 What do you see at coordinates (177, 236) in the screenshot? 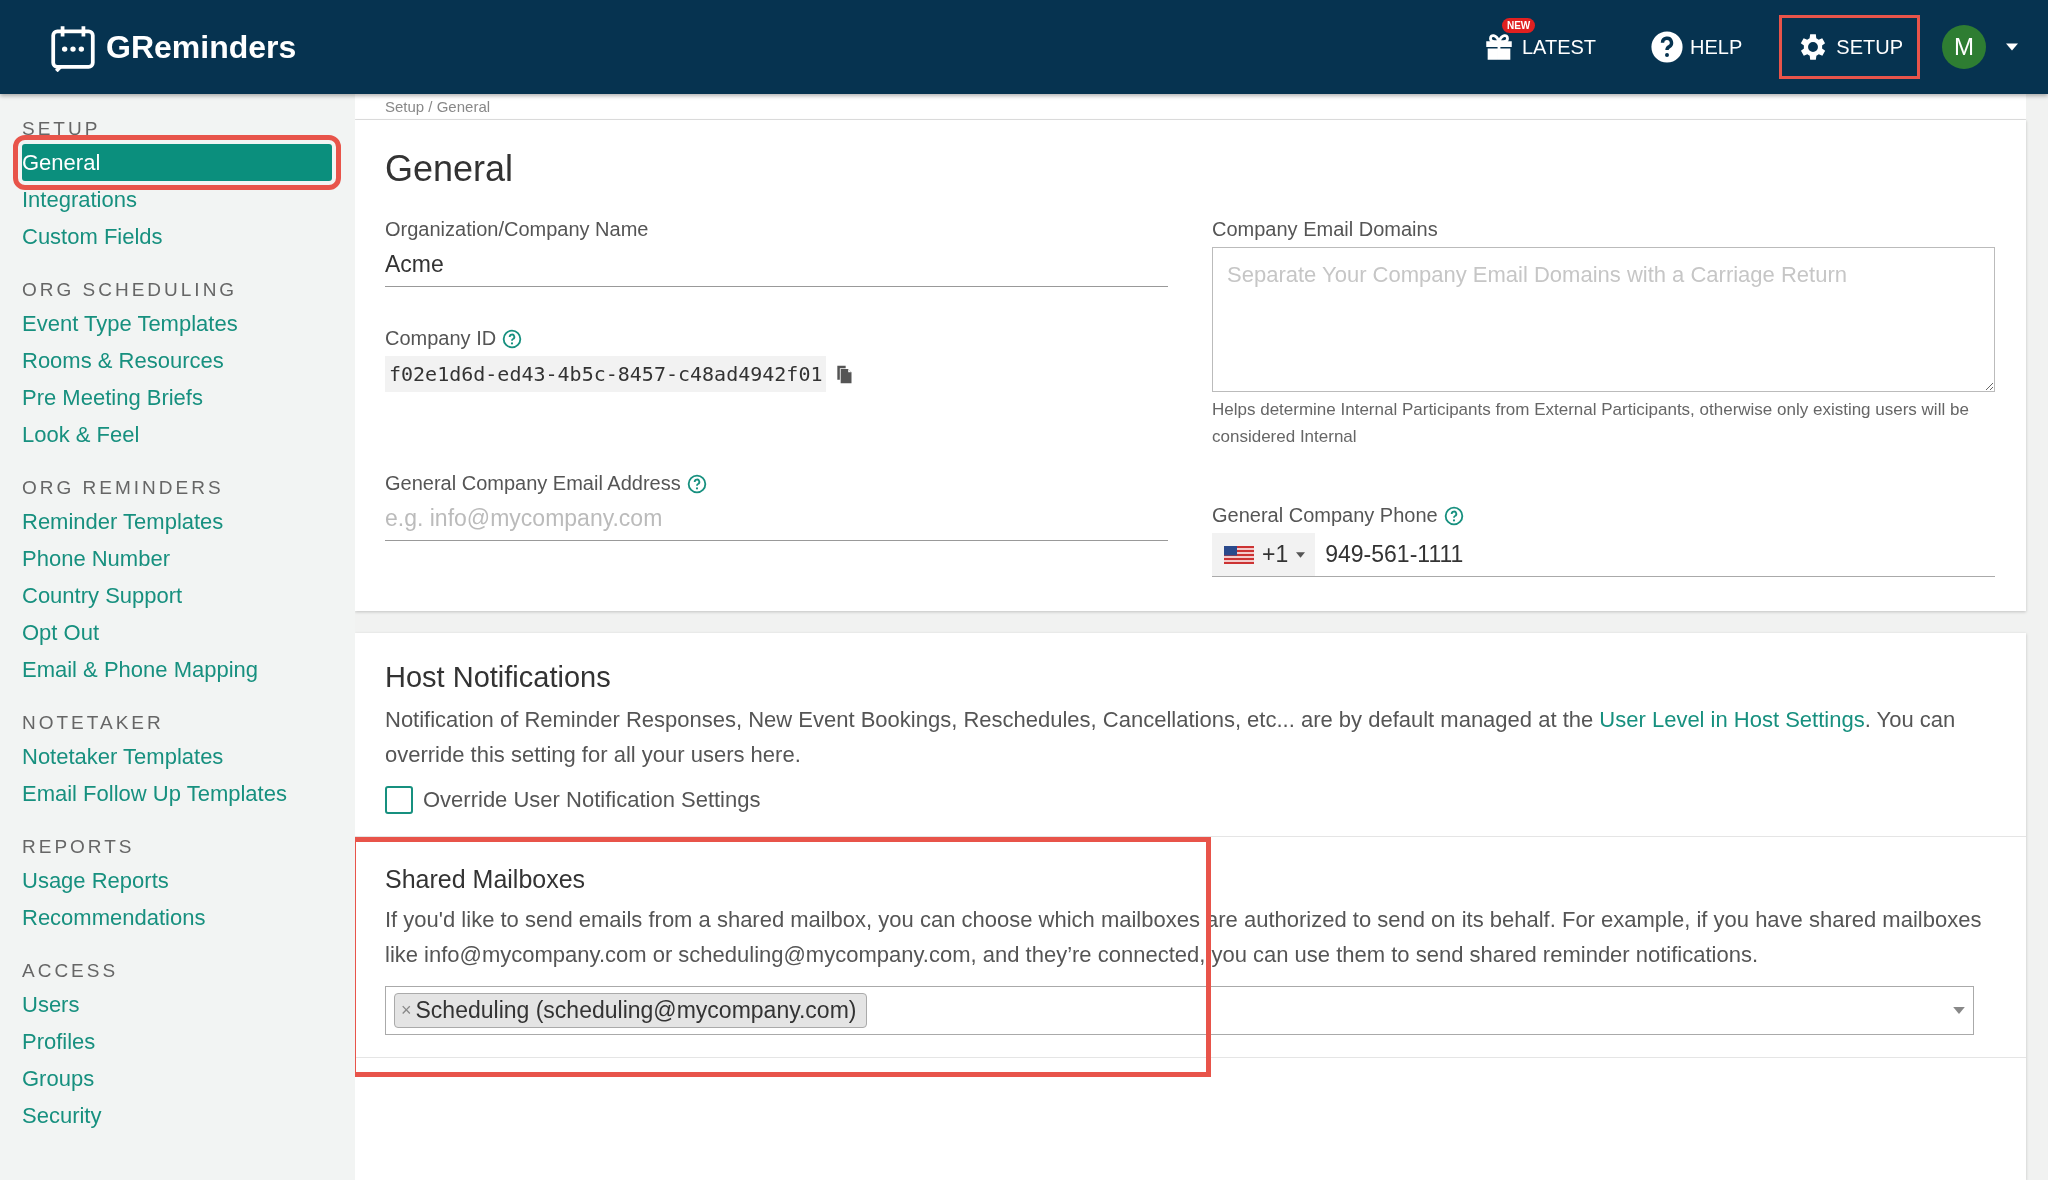
I see `sidebar-item: Custom Fields` at bounding box center [177, 236].